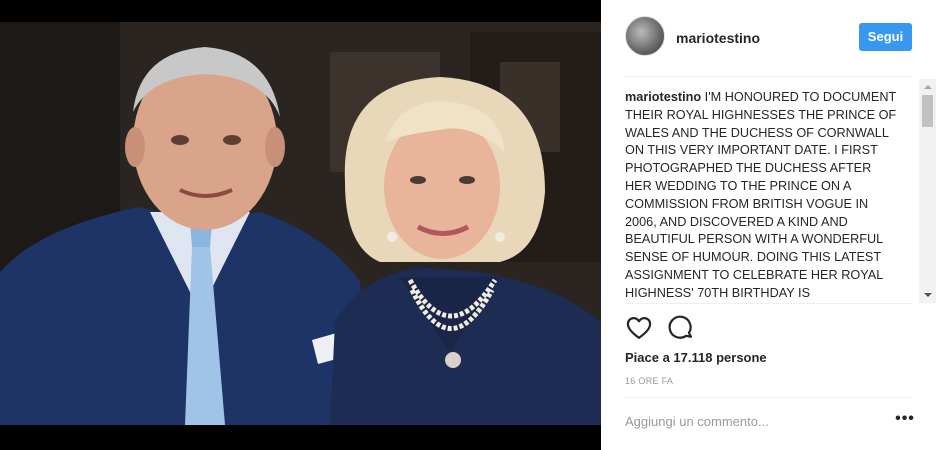 The height and width of the screenshot is (450, 936). What do you see at coordinates (696, 357) in the screenshot?
I see `likes-count: Piace a 17.118 persone` at bounding box center [696, 357].